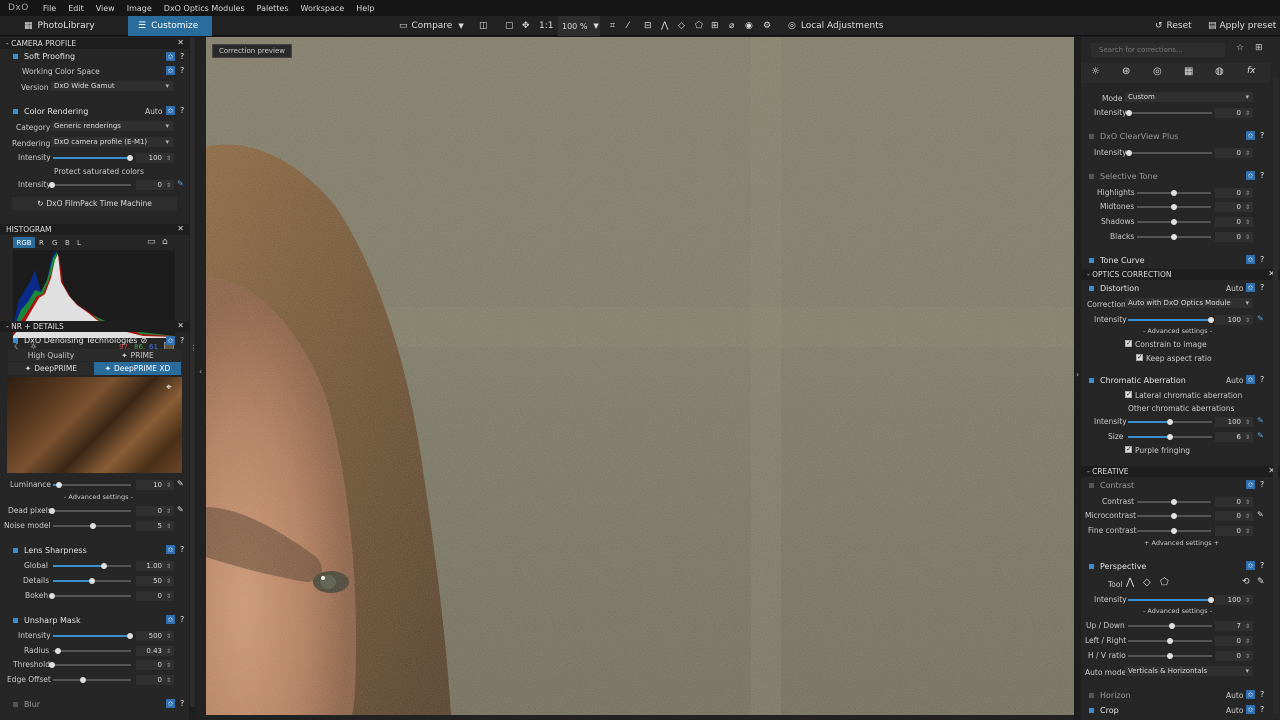 The image size is (1280, 720). What do you see at coordinates (1234, 502) in the screenshot?
I see `contrast-value: 0` at bounding box center [1234, 502].